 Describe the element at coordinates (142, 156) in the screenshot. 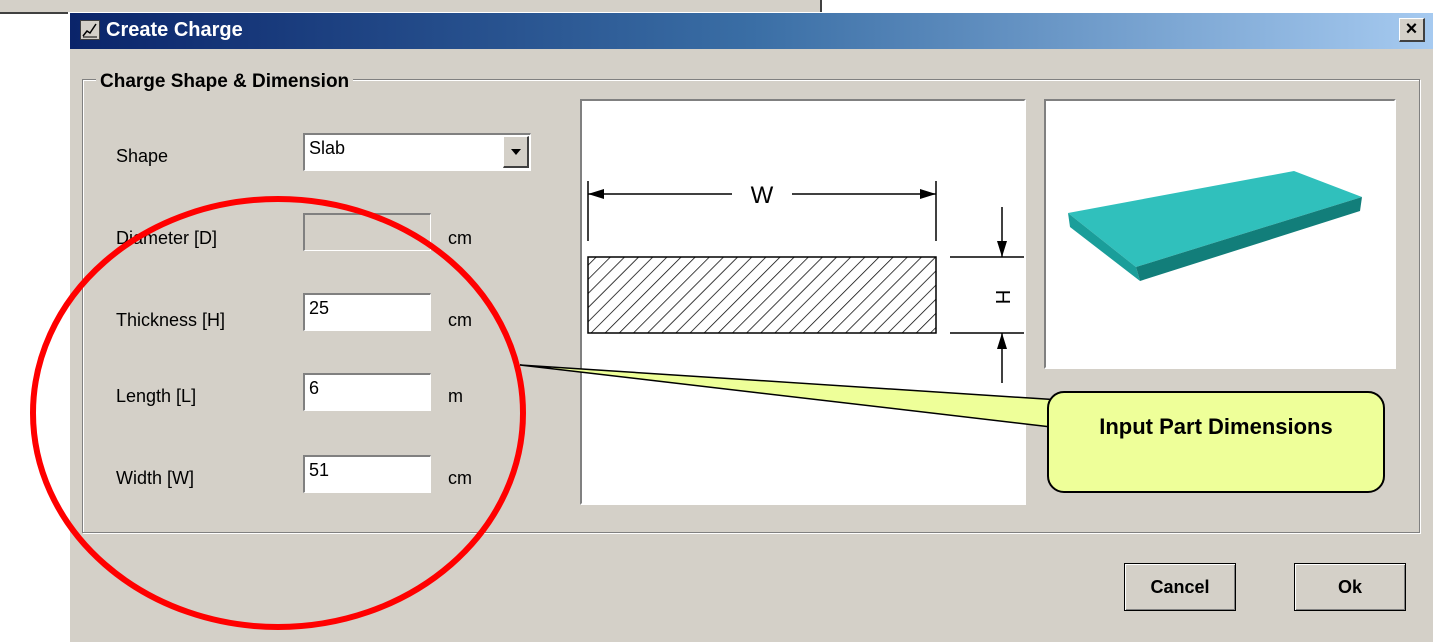

I see `shape-label: Shape` at that location.